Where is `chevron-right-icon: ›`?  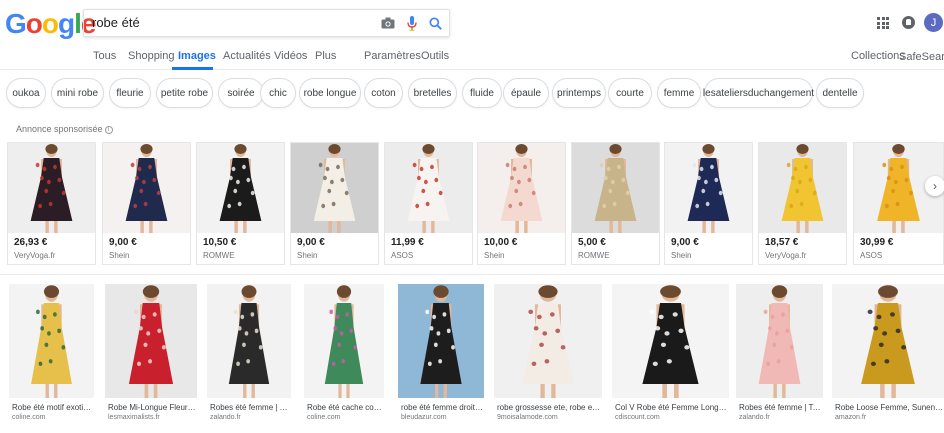 chevron-right-icon: › is located at coordinates (934, 186).